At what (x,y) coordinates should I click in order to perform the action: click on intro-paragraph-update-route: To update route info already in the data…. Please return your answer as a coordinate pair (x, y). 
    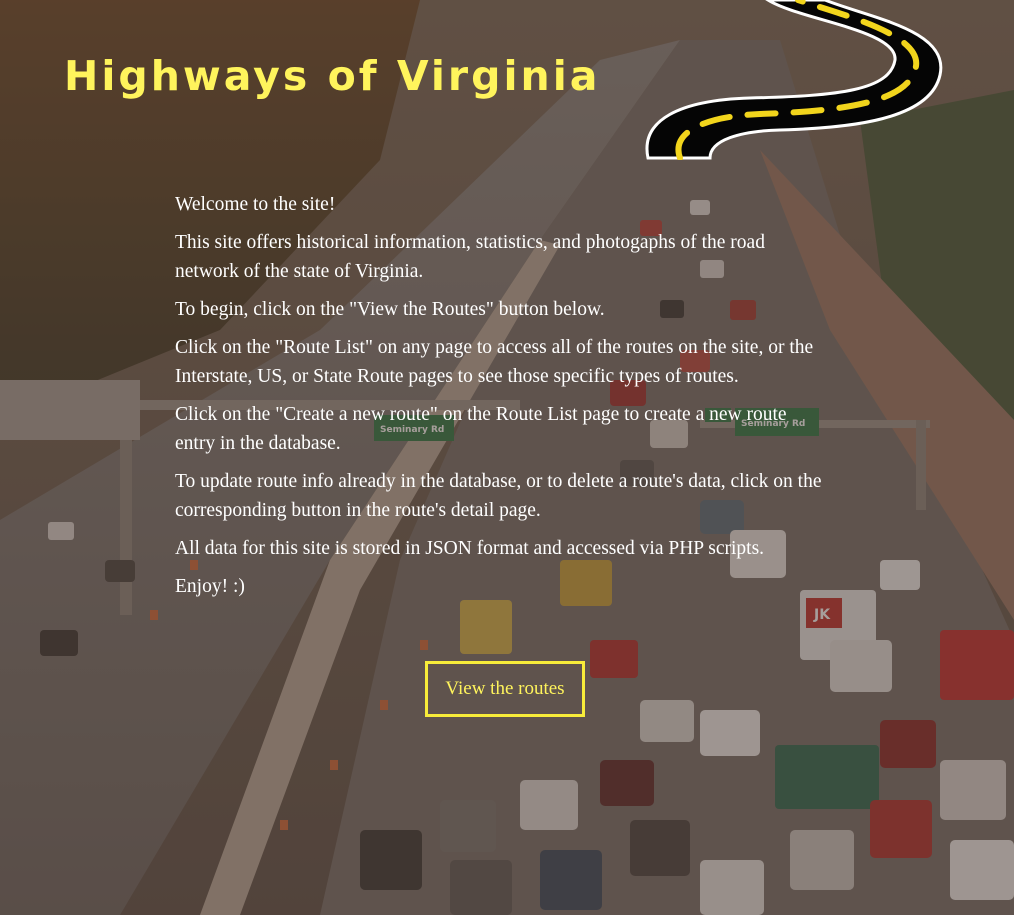
    Looking at the image, I should click on (498, 496).